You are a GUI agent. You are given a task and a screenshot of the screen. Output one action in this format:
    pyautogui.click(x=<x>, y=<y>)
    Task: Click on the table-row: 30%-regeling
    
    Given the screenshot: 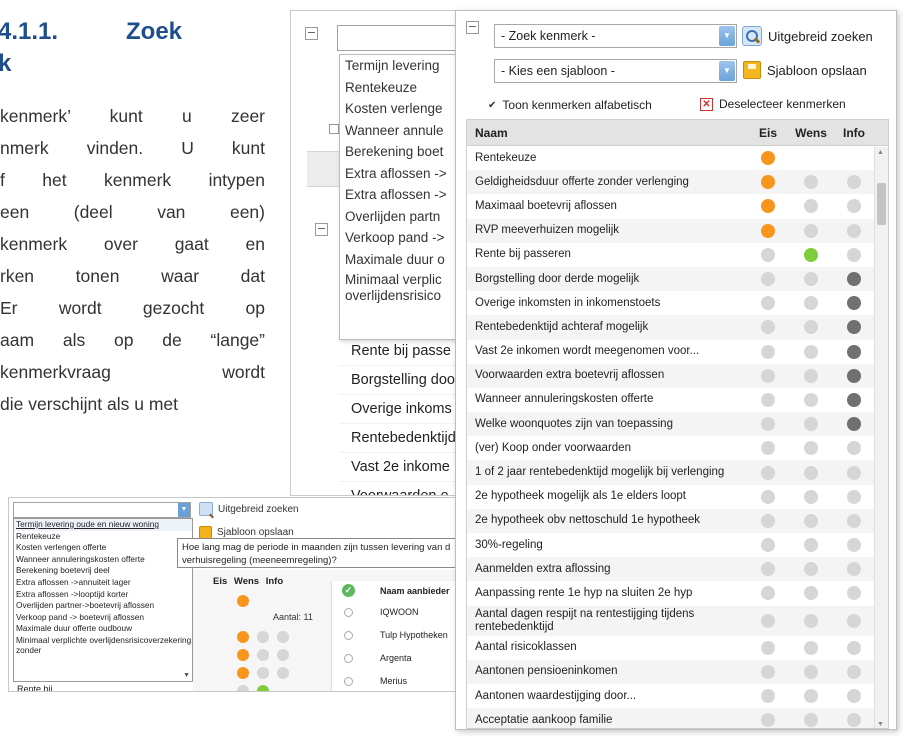 What is the action you would take?
    pyautogui.click(x=677, y=545)
    